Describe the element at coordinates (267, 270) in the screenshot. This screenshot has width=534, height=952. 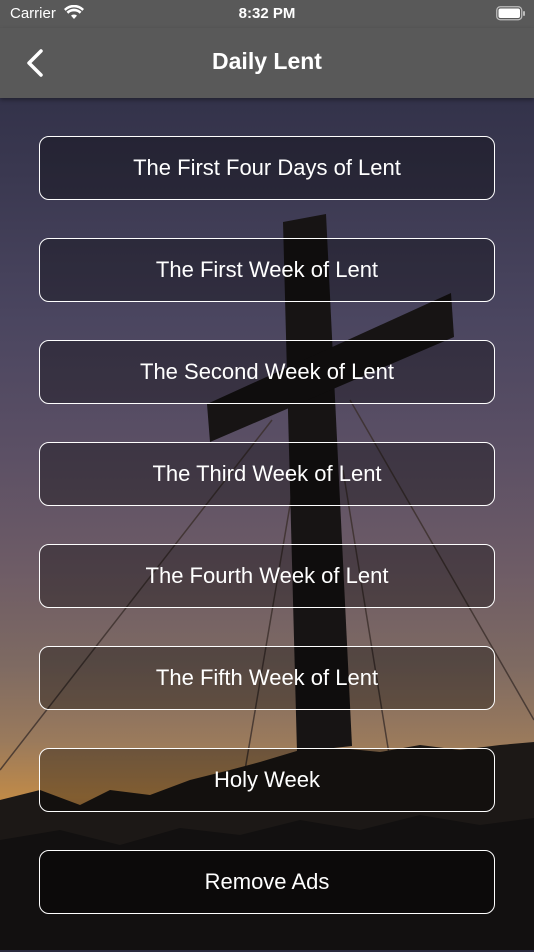
I see `first-week-button: The First Week of Lent` at that location.